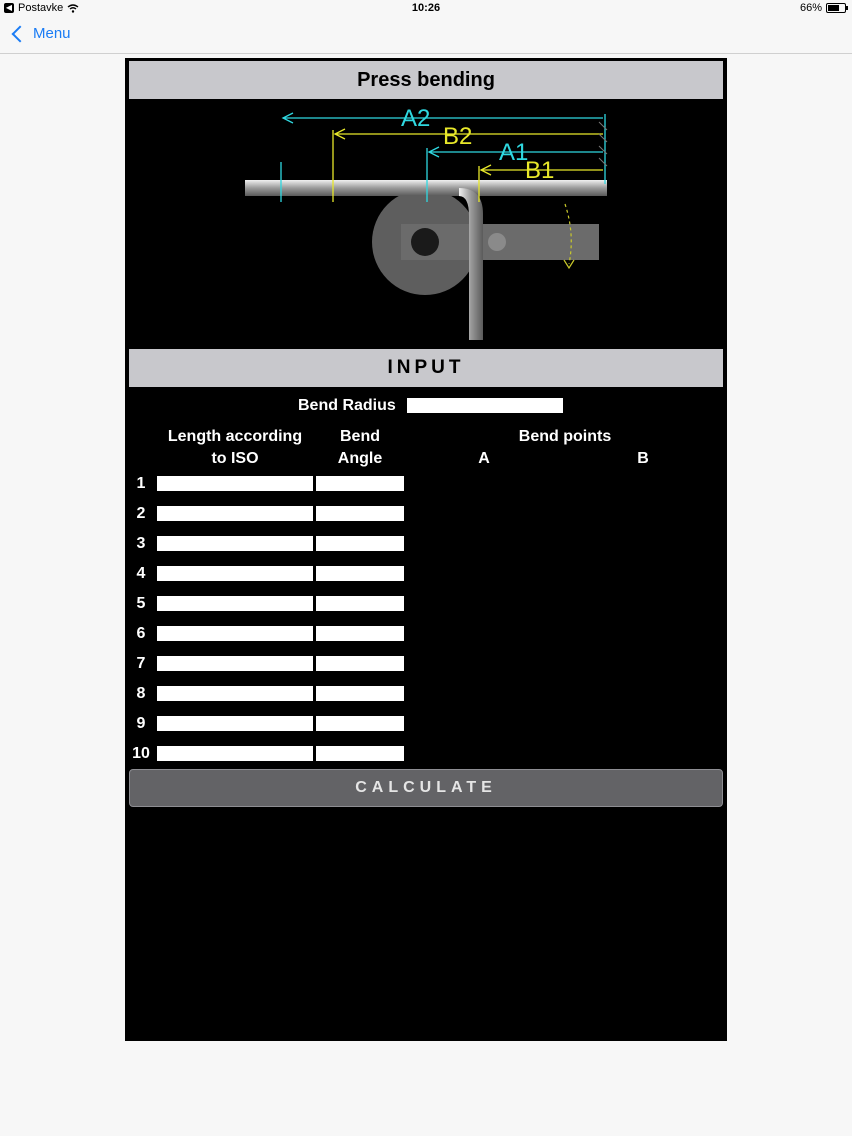 This screenshot has width=852, height=1136. I want to click on row-number: 2, so click(141, 513).